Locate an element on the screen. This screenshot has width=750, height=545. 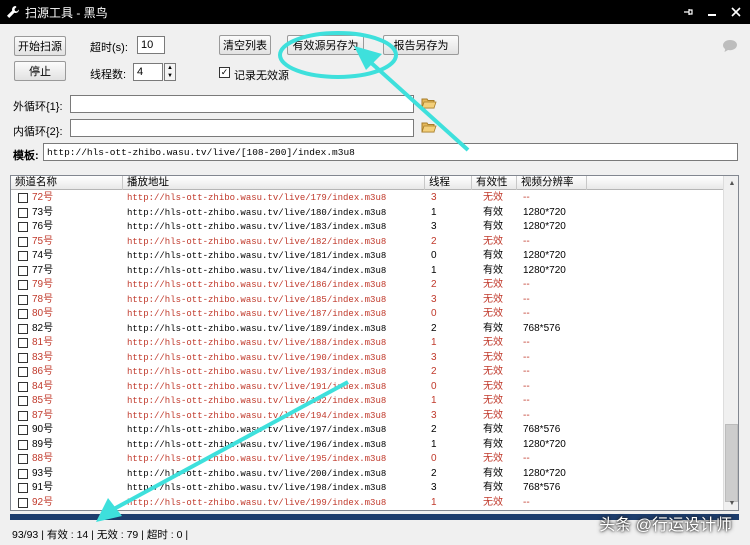
channel-name-cell: 82号 is located at coordinates (43, 328).